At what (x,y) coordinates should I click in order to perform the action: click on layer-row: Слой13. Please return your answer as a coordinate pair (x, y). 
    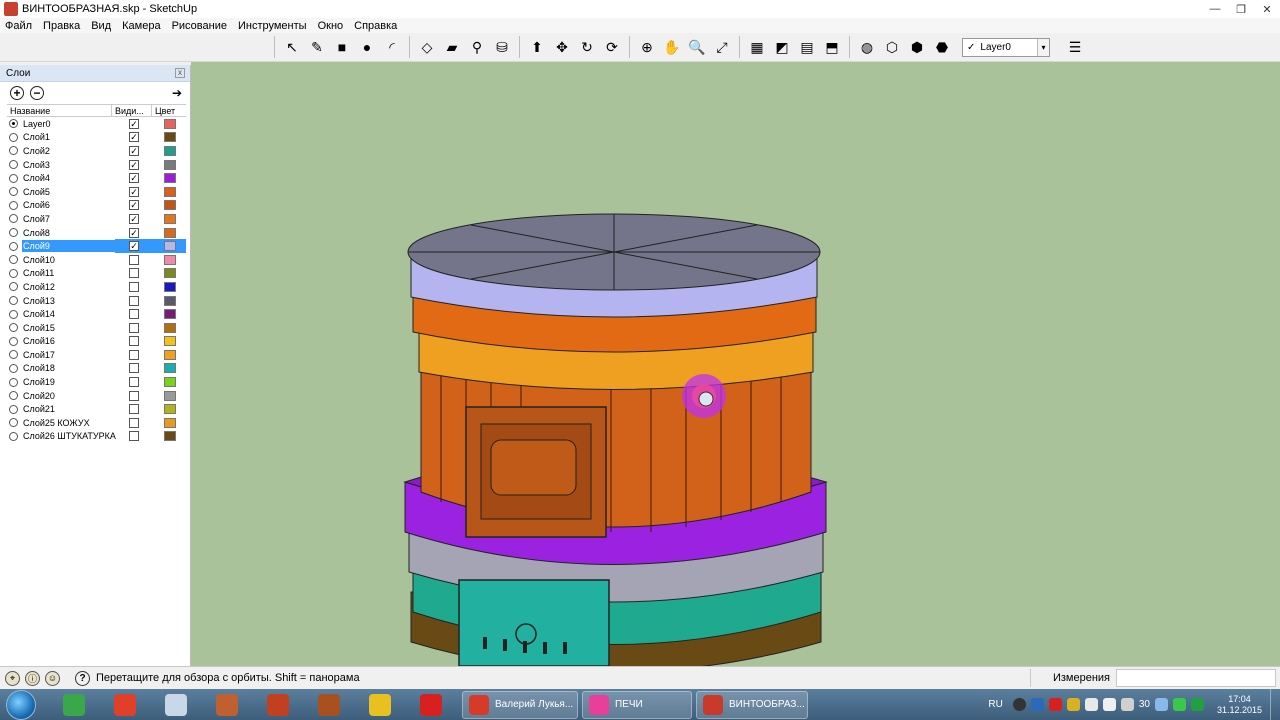
    Looking at the image, I should click on (98, 301).